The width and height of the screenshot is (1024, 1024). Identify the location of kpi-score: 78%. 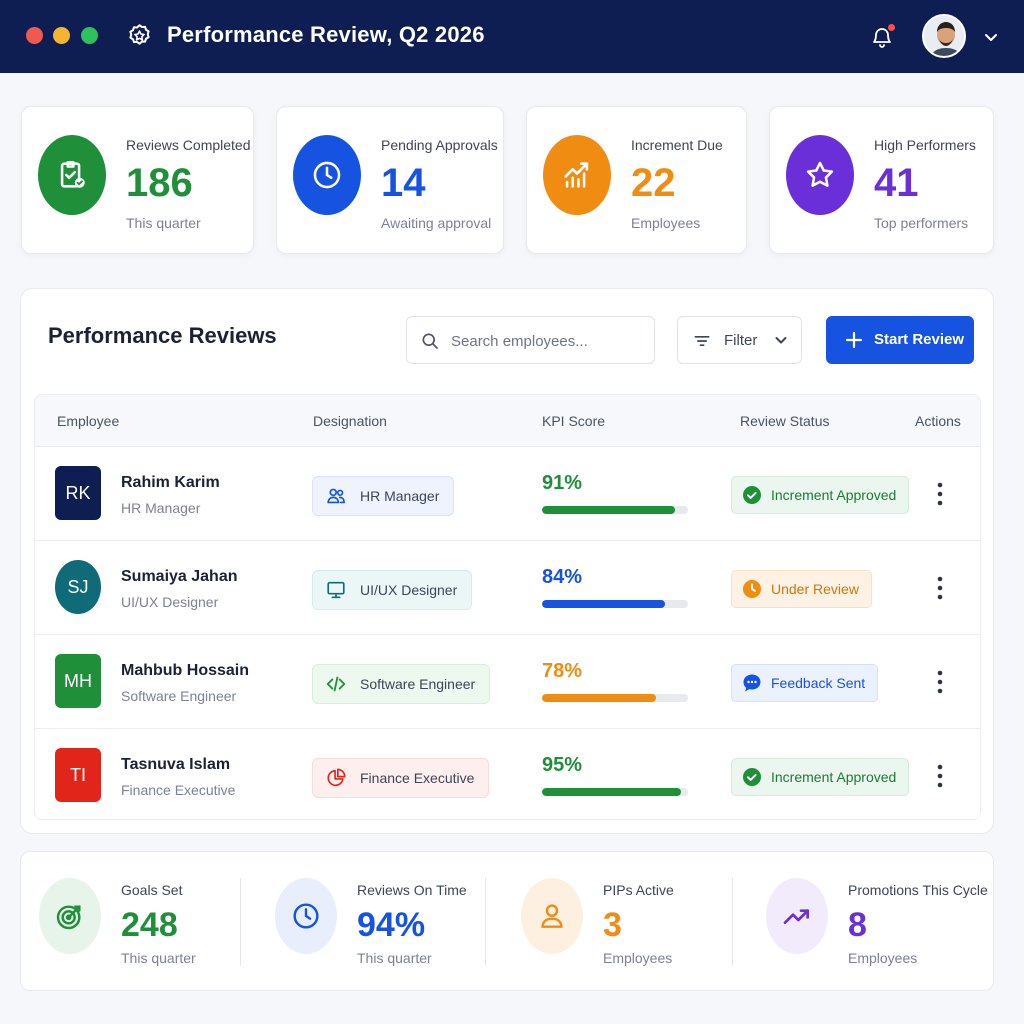
(562, 671).